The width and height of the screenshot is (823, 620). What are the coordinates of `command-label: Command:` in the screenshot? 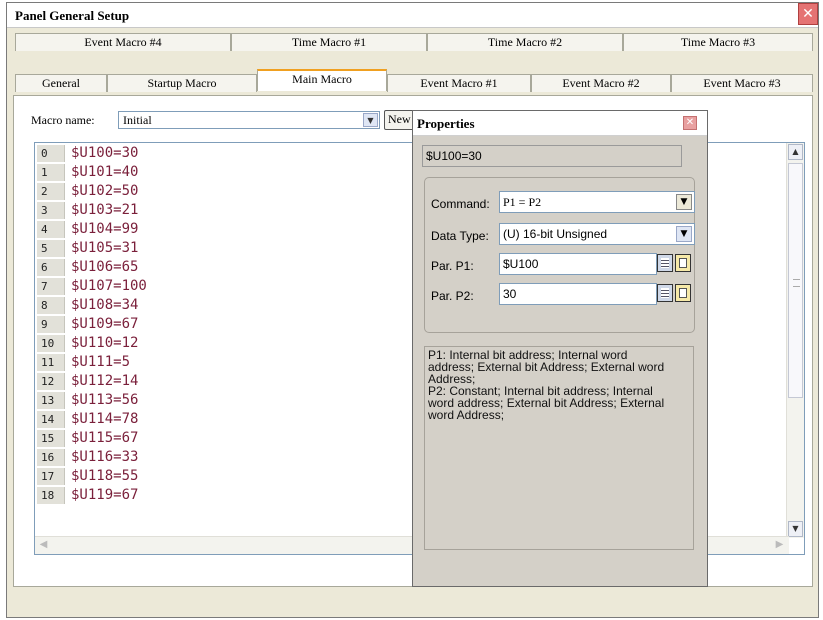 It's located at (460, 204).